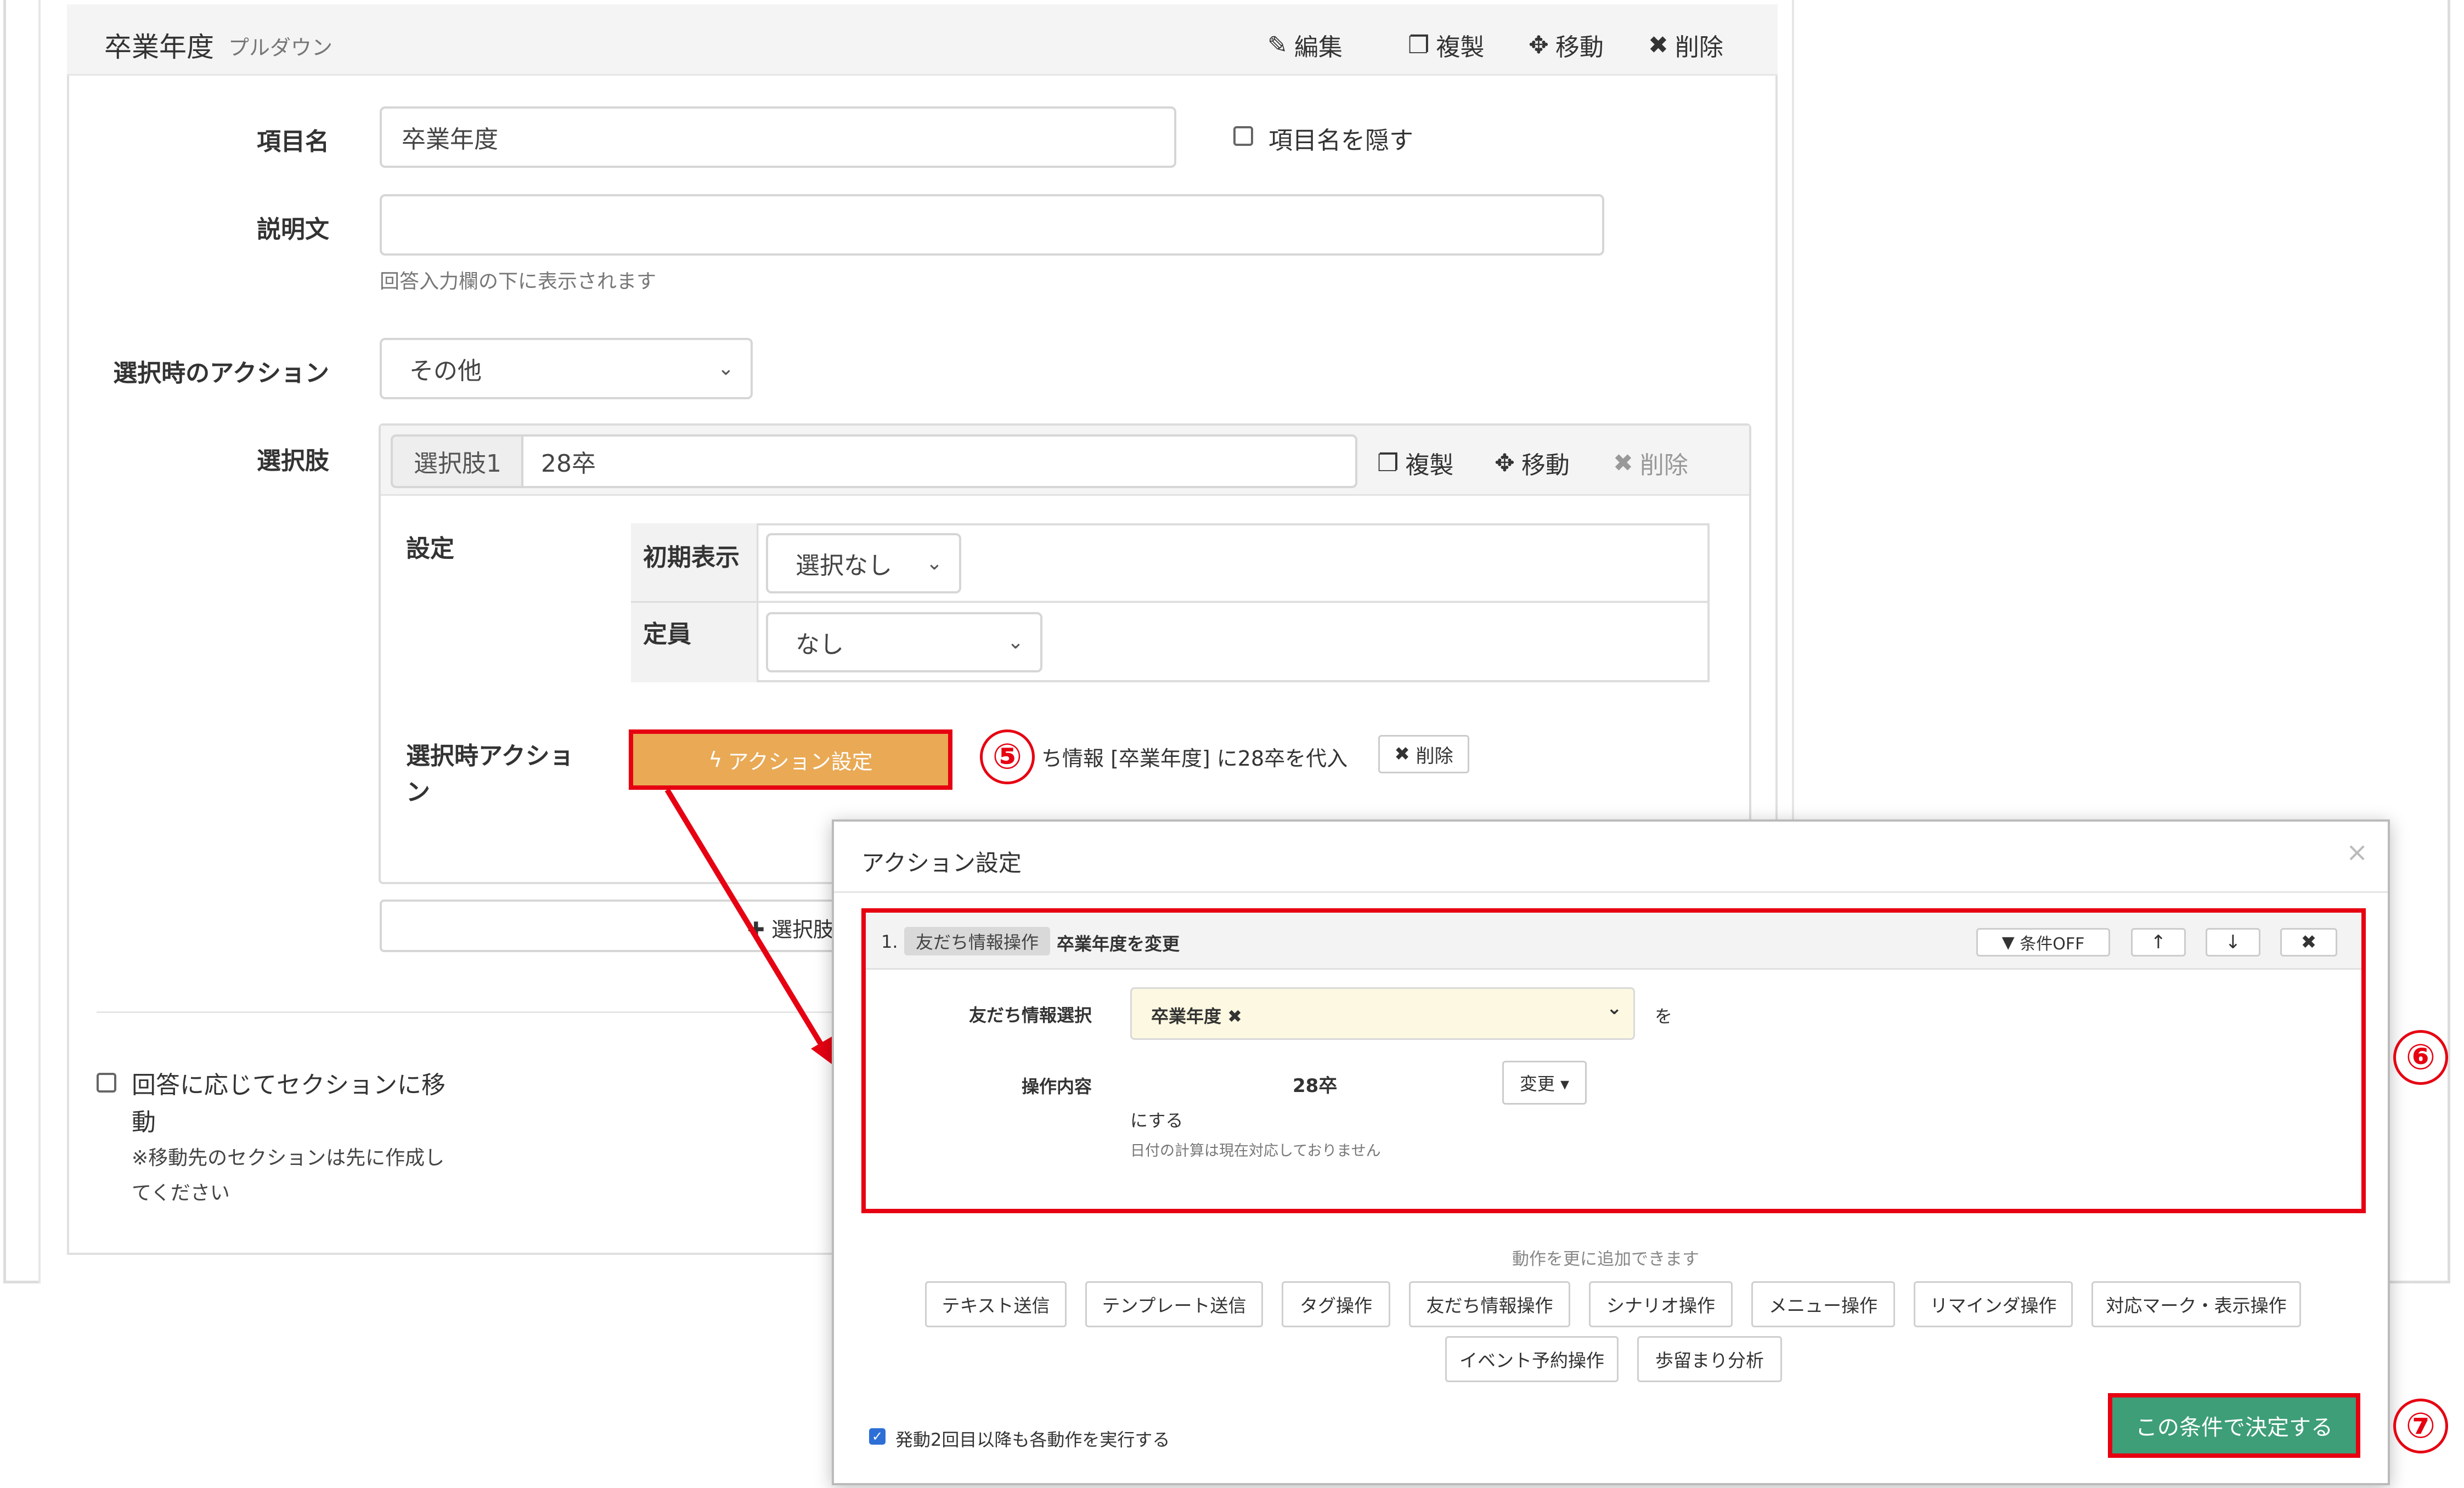 This screenshot has height=1488, width=2464. What do you see at coordinates (1611, 857) in the screenshot?
I see `modal-header` at bounding box center [1611, 857].